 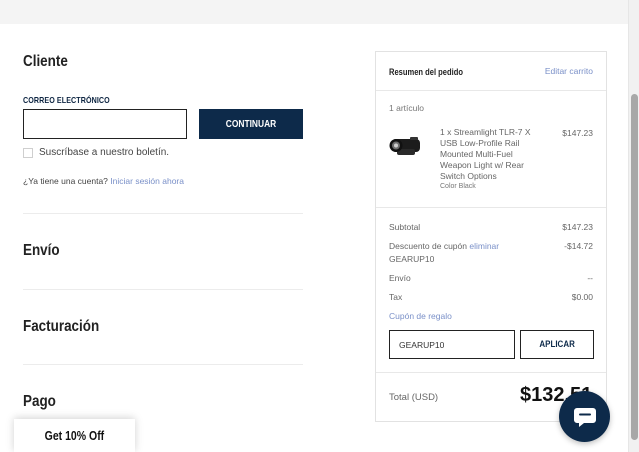 What do you see at coordinates (147, 181) in the screenshot?
I see `sign-in-link: Iniciar sesión ahora` at bounding box center [147, 181].